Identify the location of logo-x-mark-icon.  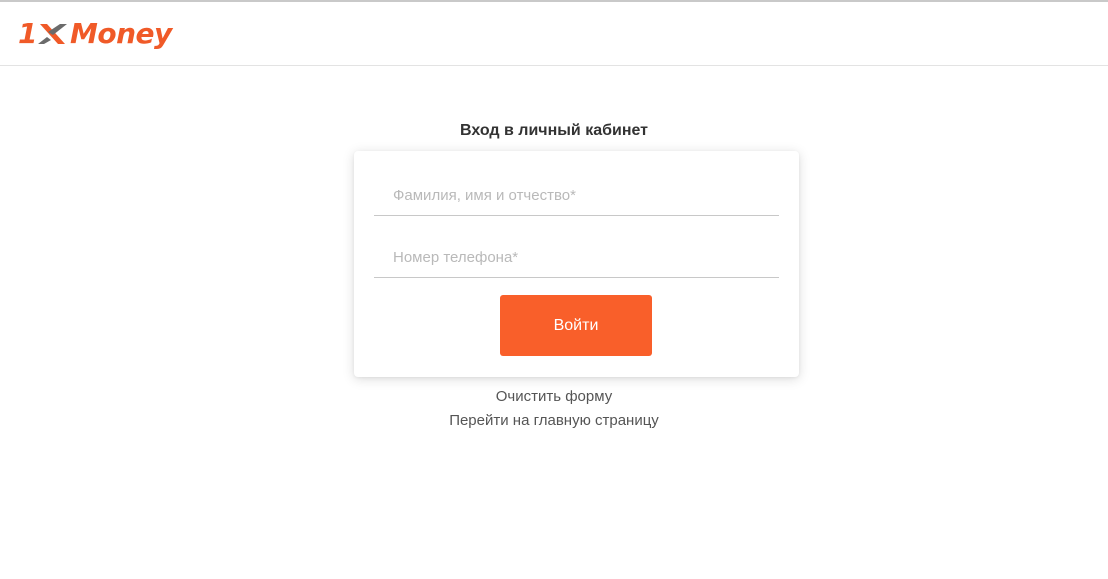
(52, 34).